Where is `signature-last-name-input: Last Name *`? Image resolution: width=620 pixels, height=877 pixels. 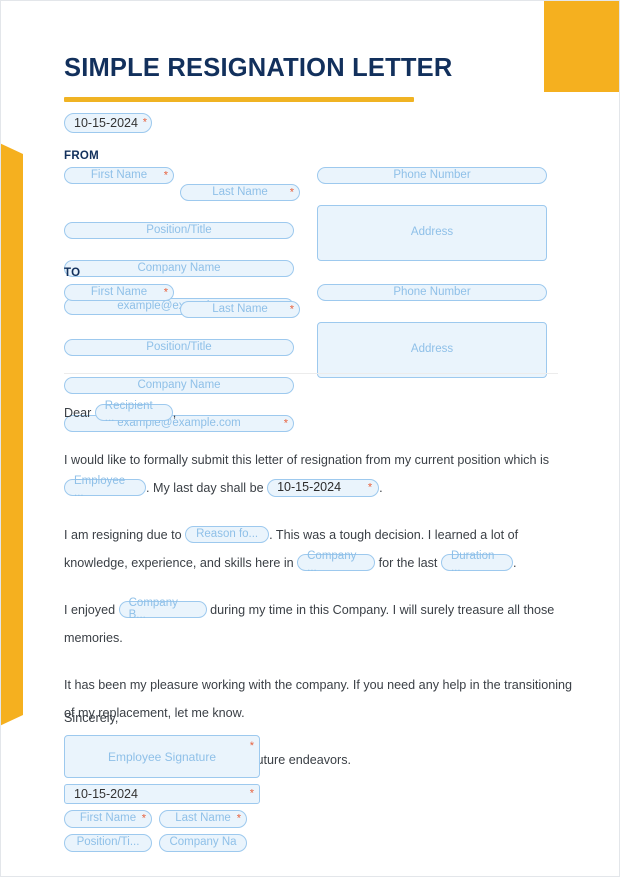
signature-last-name-input: Last Name * is located at coordinates (203, 819).